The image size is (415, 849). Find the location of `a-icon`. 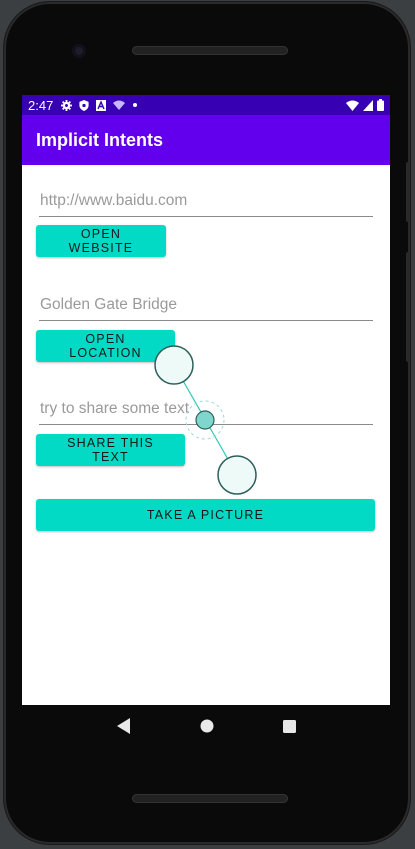

a-icon is located at coordinates (101, 105).